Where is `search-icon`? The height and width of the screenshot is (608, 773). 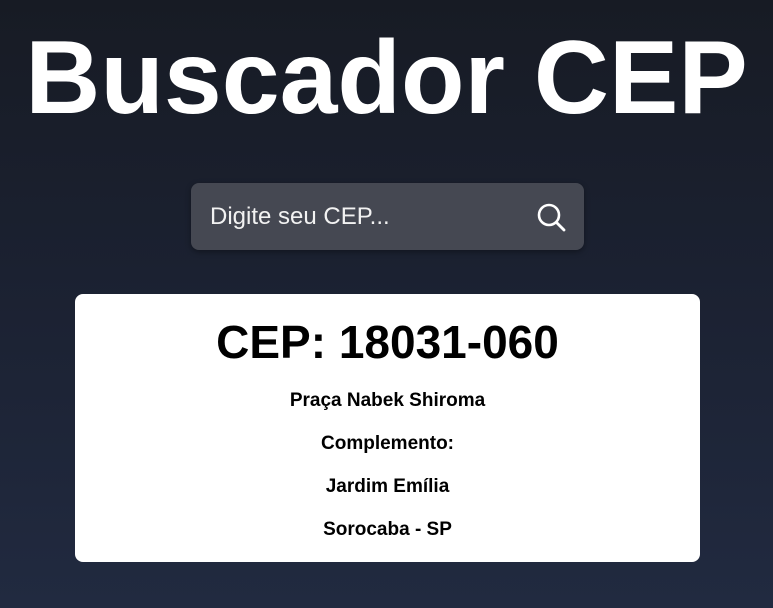
search-icon is located at coordinates (551, 217).